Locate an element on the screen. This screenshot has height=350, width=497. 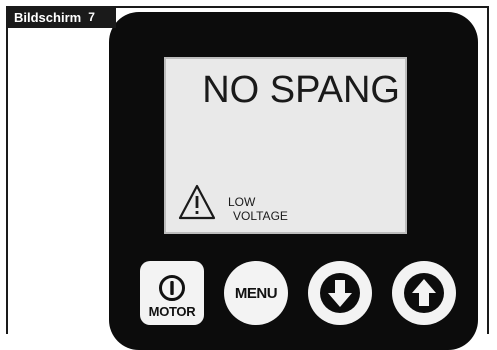
warning-line-1: LOW is located at coordinates (242, 202).